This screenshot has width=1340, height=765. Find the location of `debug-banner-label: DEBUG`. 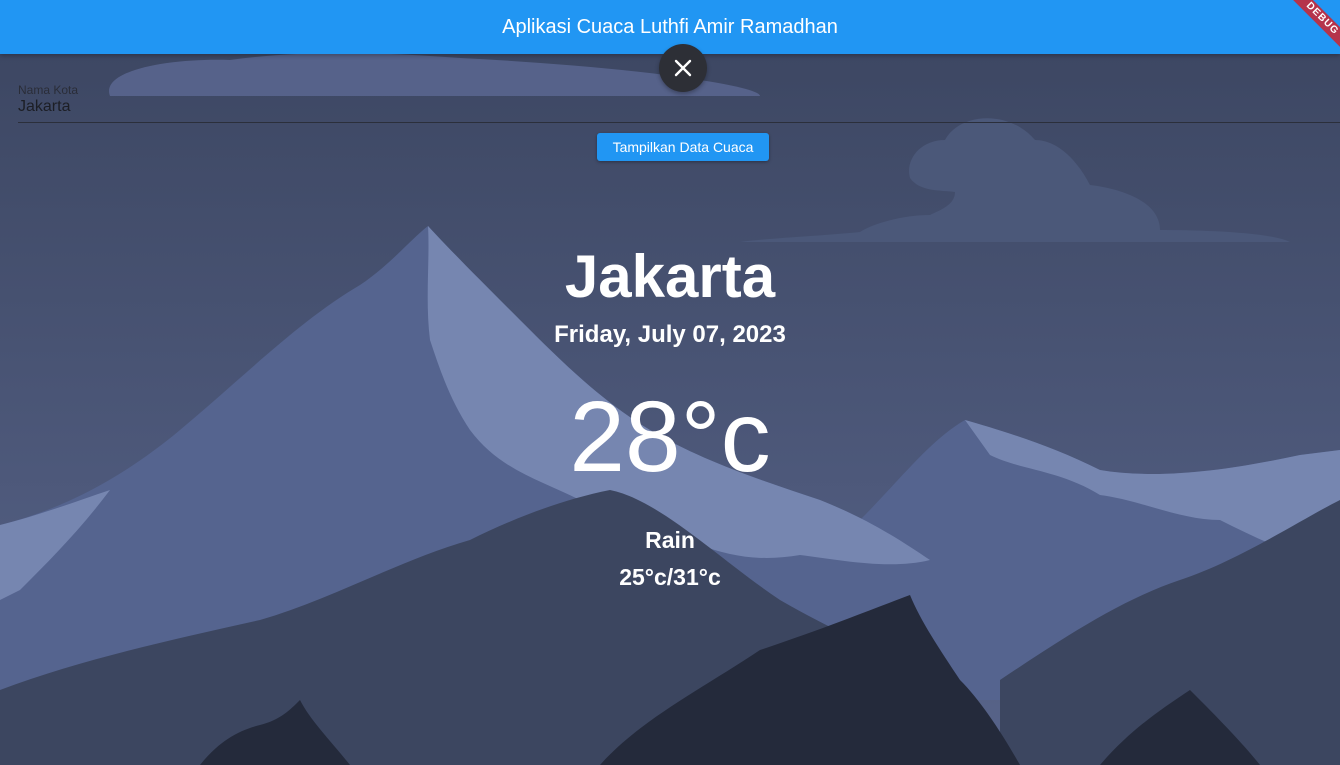

debug-banner-label: DEBUG is located at coordinates (1314, 26).